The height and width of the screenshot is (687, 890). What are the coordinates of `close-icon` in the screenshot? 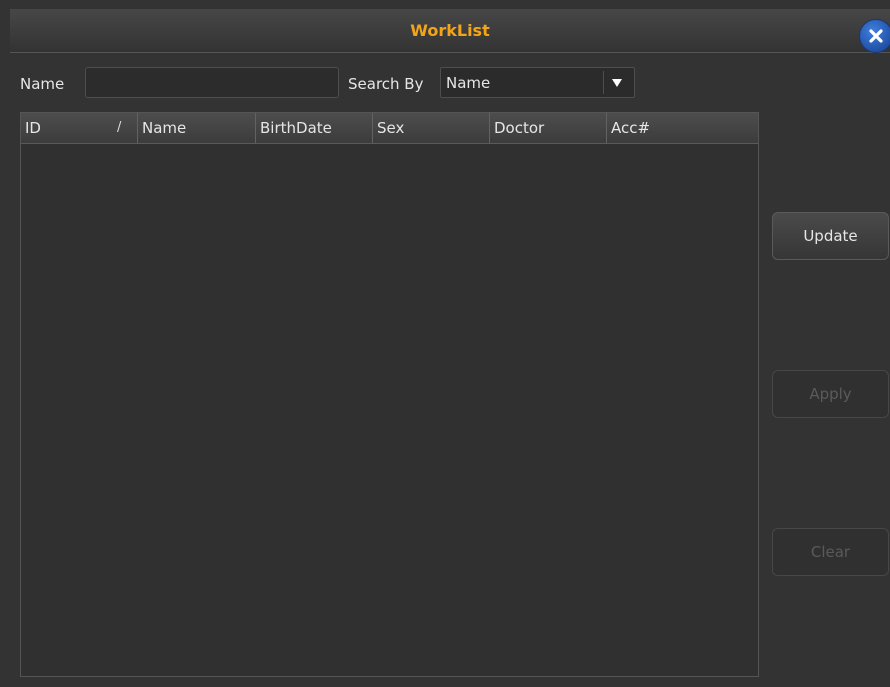 It's located at (876, 36).